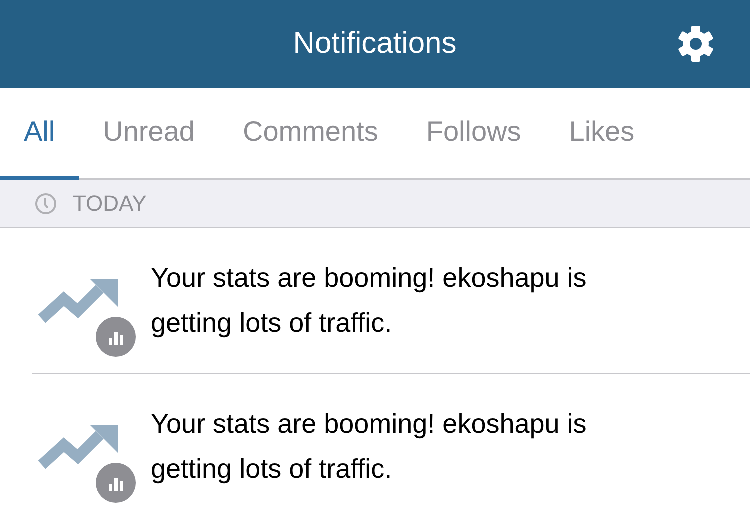 This screenshot has height=517, width=750. I want to click on clock-icon, so click(46, 203).